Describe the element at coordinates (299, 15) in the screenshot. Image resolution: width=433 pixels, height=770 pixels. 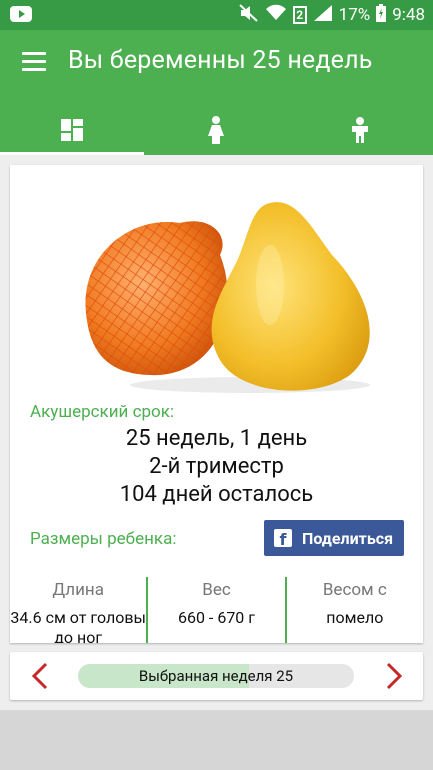
I see `sim-icon: 2` at that location.